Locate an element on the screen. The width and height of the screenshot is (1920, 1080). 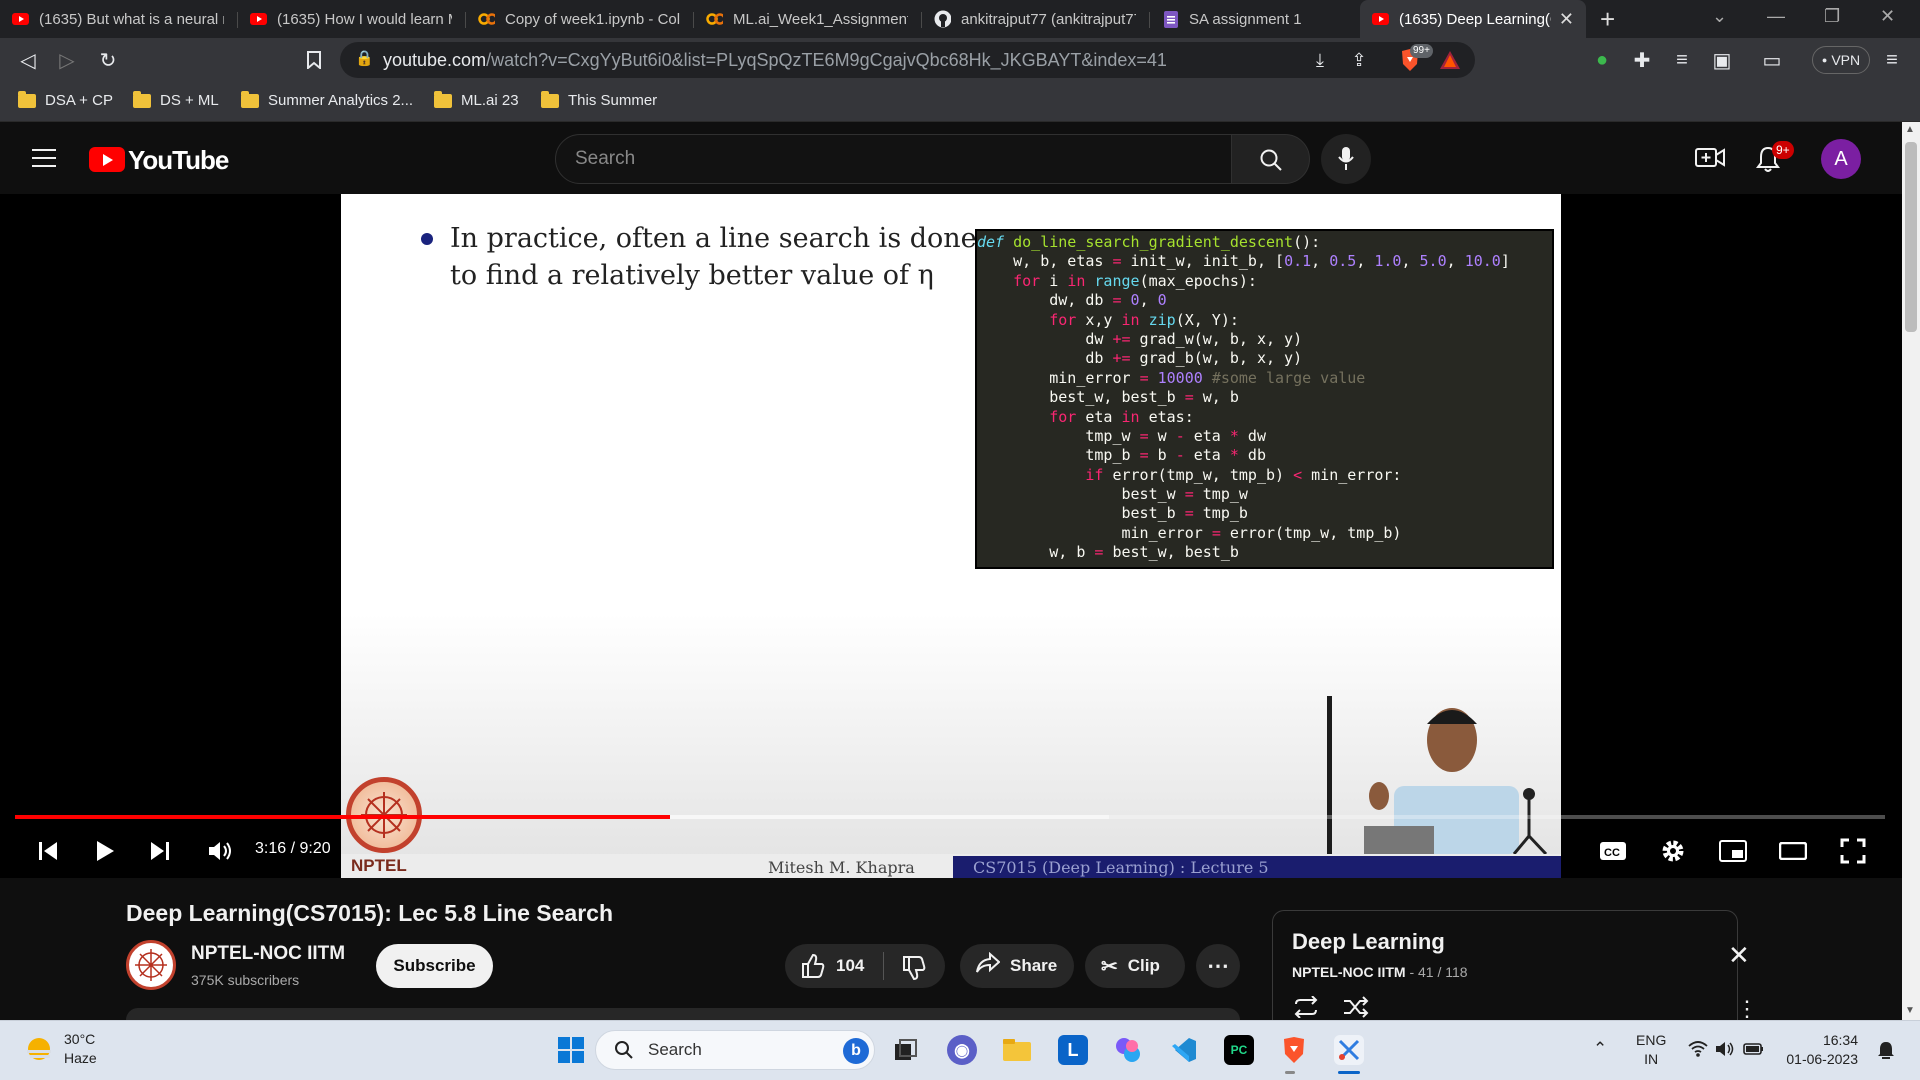
channel-avatar is located at coordinates (151, 965).